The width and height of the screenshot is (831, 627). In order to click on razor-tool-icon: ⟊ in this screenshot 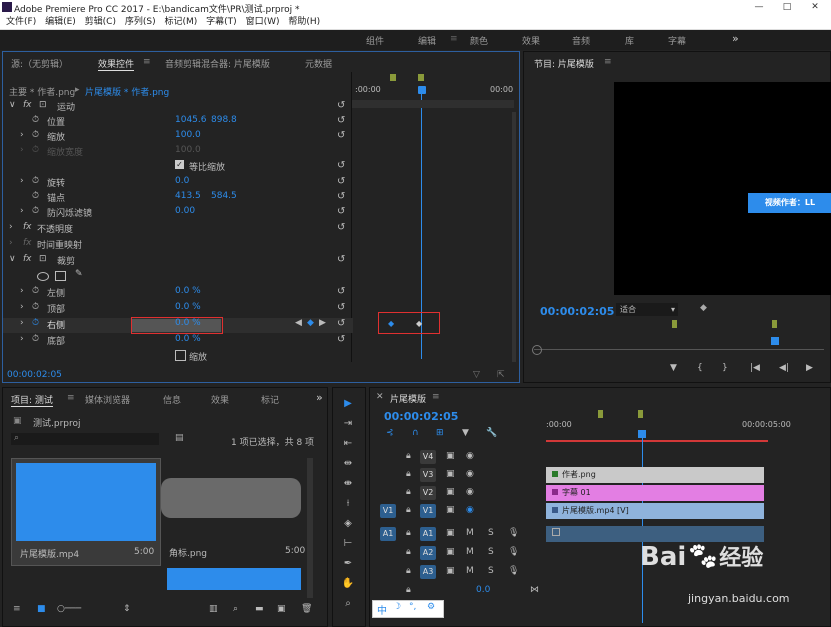, I will do `click(348, 505)`.